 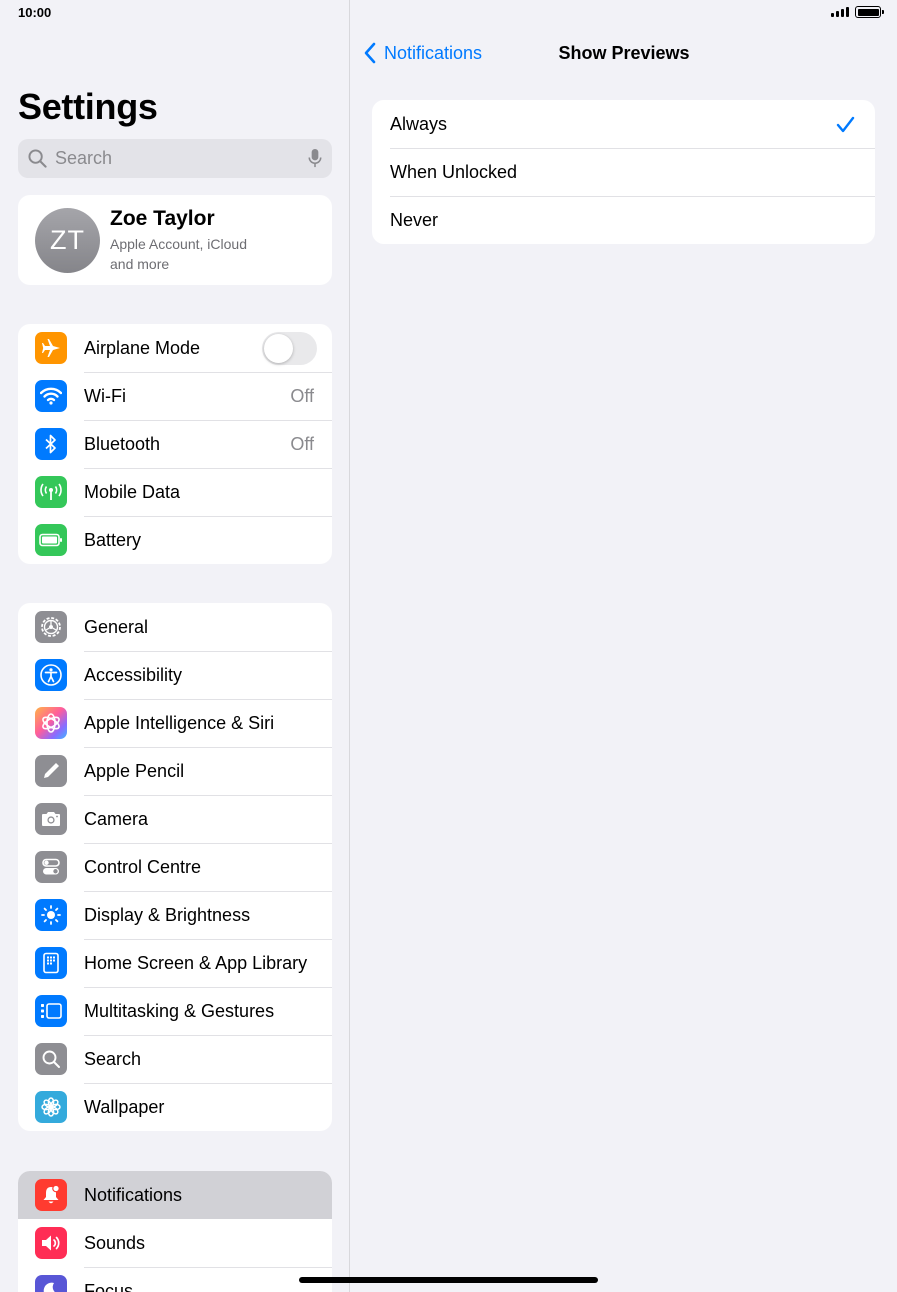 I want to click on toggles-icon, so click(x=51, y=867).